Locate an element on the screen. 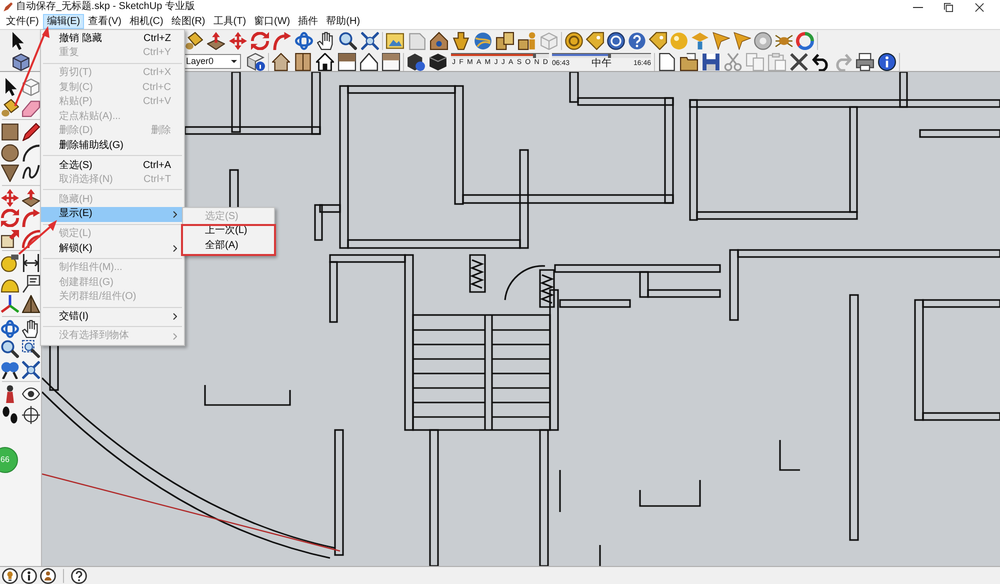 This screenshot has height=584, width=1000. dimension-icon is located at coordinates (31, 263).